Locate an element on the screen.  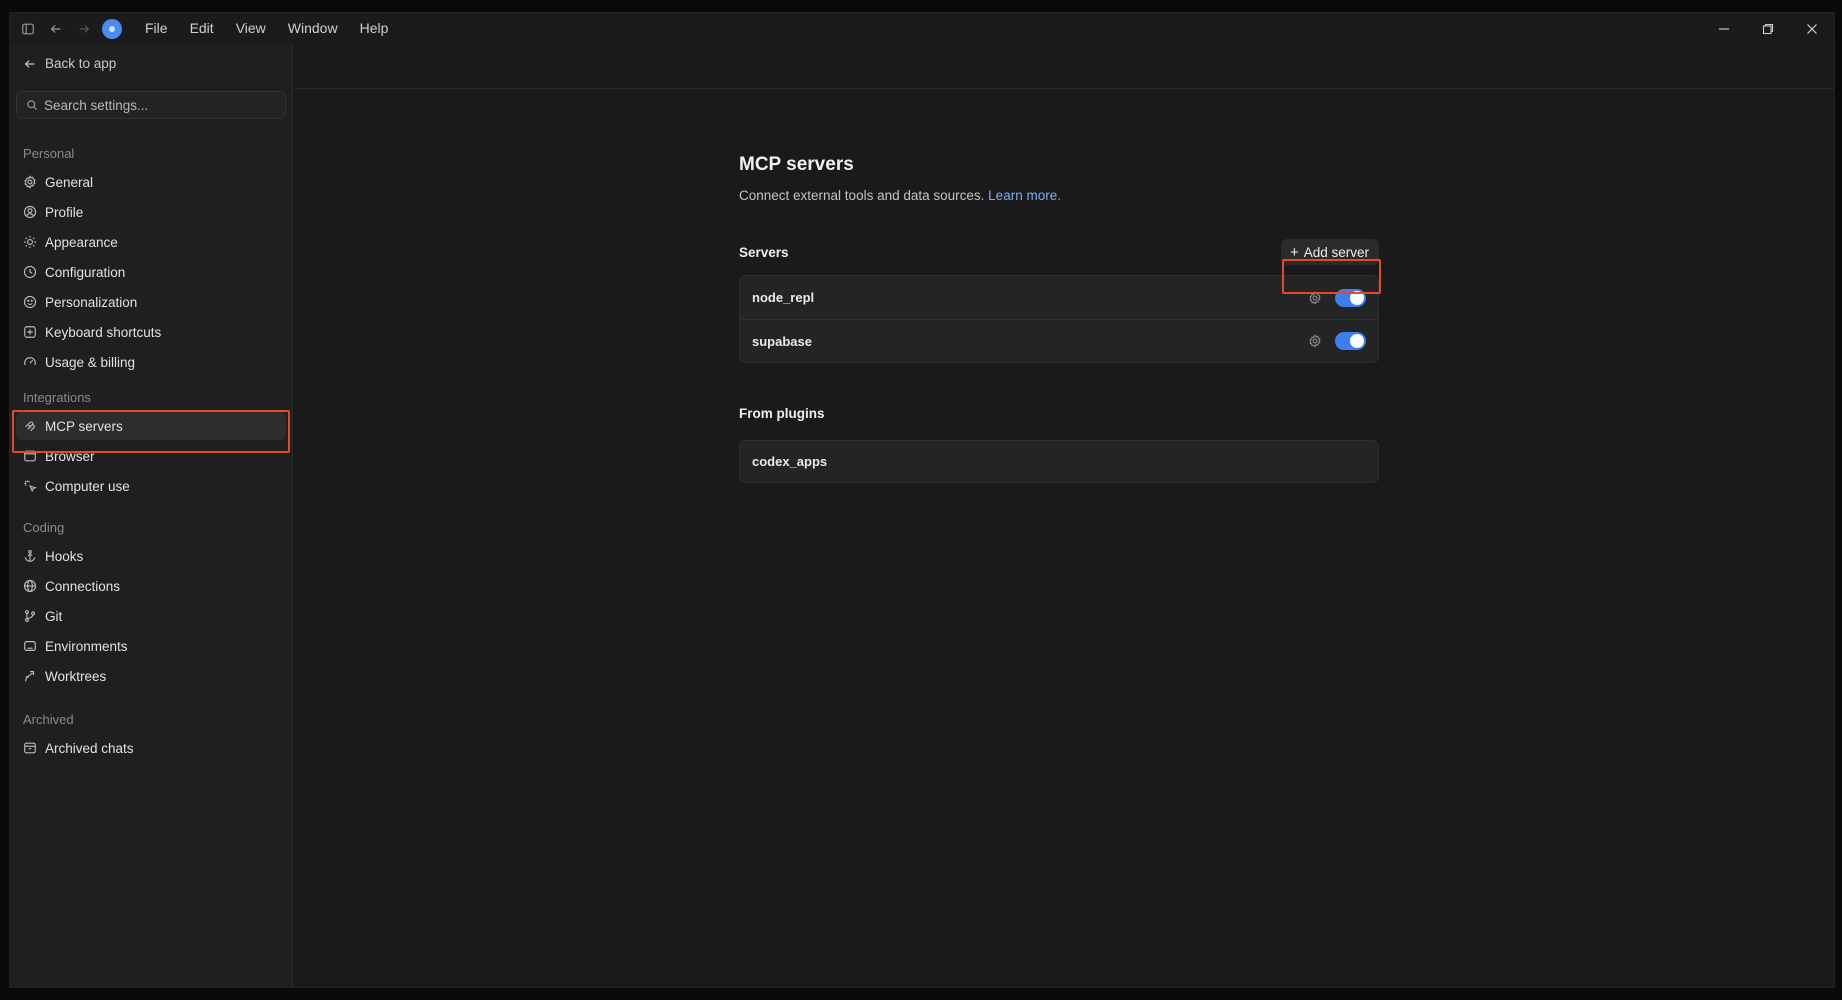
title-bar: File Edit View Window Help is located at coordinates (922, 28).